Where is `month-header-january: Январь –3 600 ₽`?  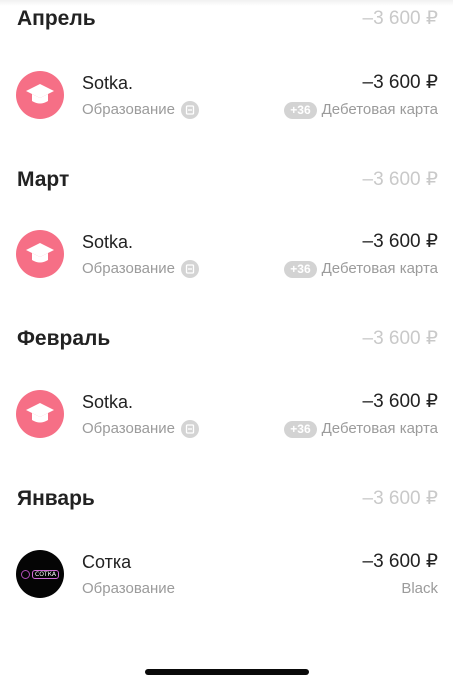
month-header-january: Январь –3 600 ₽ is located at coordinates (227, 499).